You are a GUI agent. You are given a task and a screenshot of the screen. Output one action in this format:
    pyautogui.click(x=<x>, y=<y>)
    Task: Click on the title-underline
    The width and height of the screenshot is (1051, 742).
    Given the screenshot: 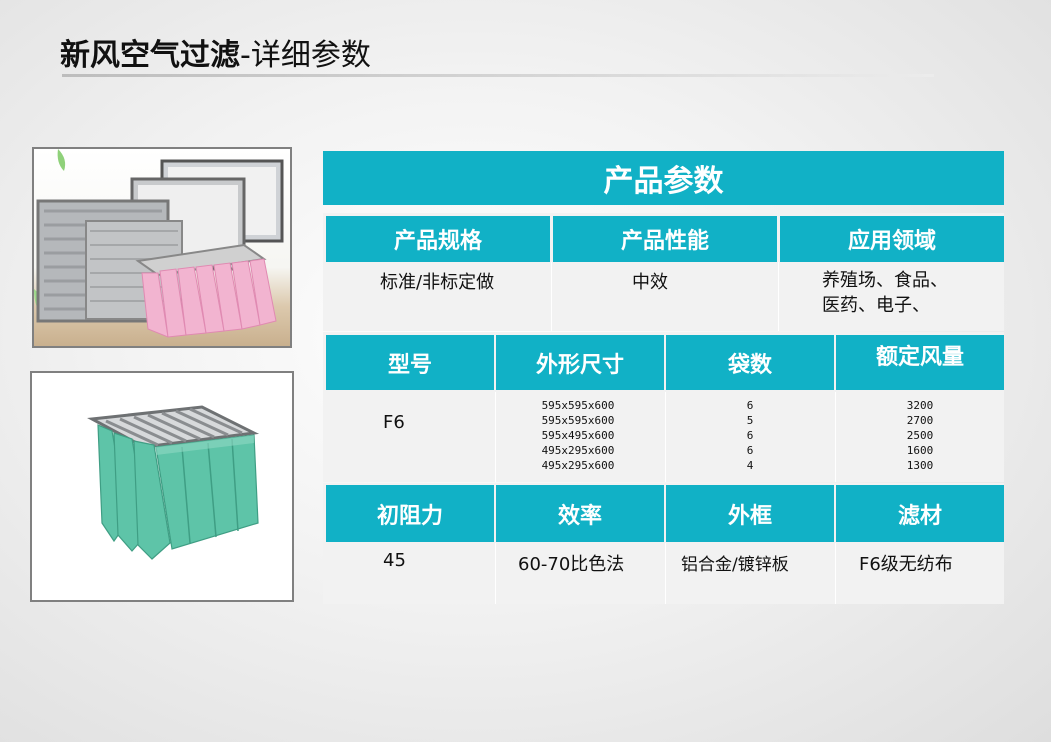 What is the action you would take?
    pyautogui.click(x=498, y=75)
    